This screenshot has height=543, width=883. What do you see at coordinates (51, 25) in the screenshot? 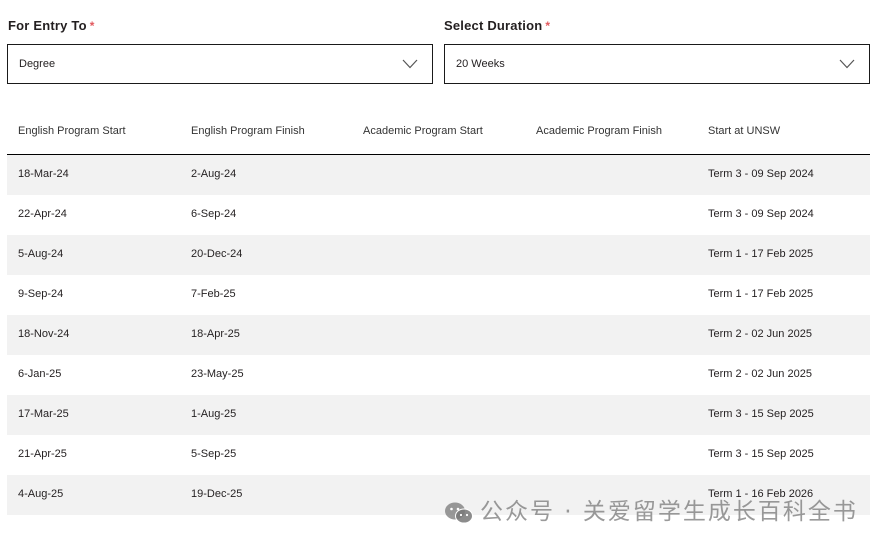
I see `entry-label: For Entry To *` at bounding box center [51, 25].